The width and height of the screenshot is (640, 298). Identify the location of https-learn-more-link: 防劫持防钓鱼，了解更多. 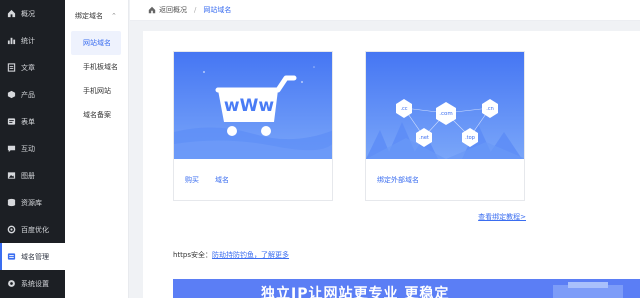
(250, 255).